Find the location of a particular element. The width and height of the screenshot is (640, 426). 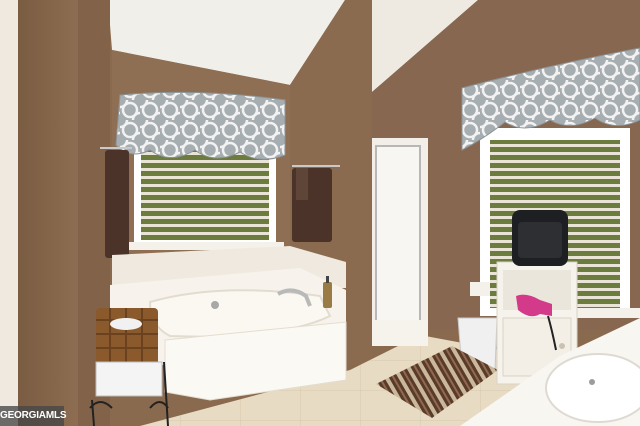

sink-basin is located at coordinates (592, 388).